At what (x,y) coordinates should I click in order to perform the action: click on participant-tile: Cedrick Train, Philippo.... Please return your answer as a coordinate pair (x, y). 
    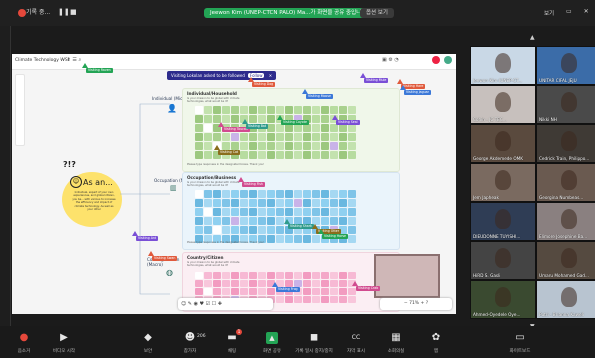
    Looking at the image, I should click on (565, 143).